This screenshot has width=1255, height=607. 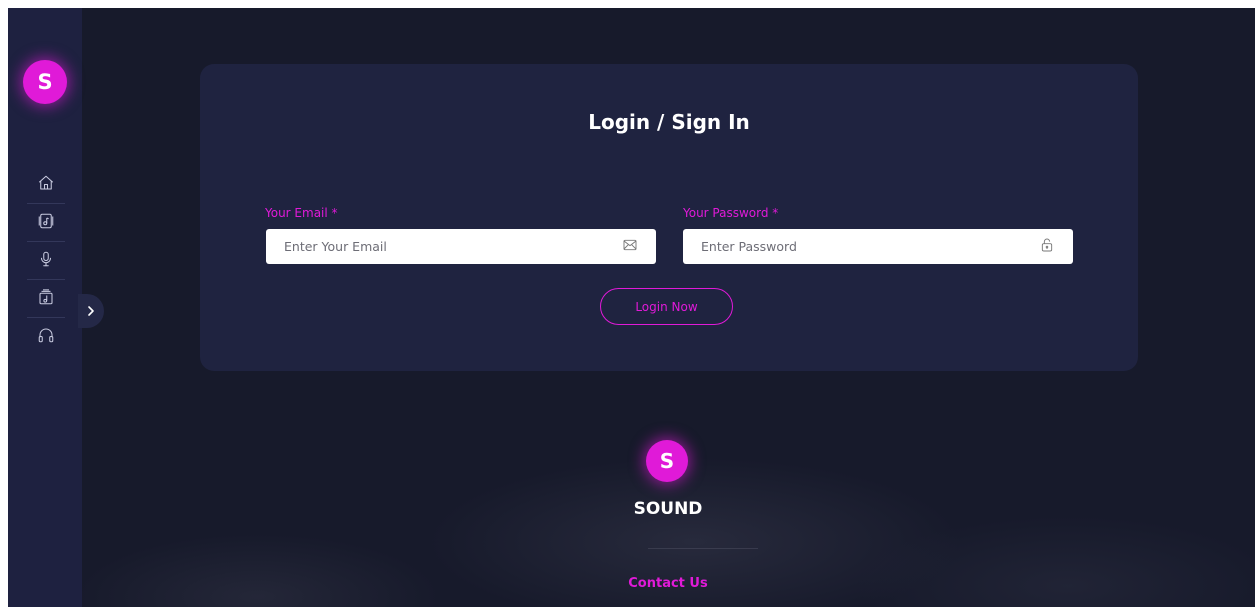 I want to click on sidebar-toggle-button, so click(x=91, y=311).